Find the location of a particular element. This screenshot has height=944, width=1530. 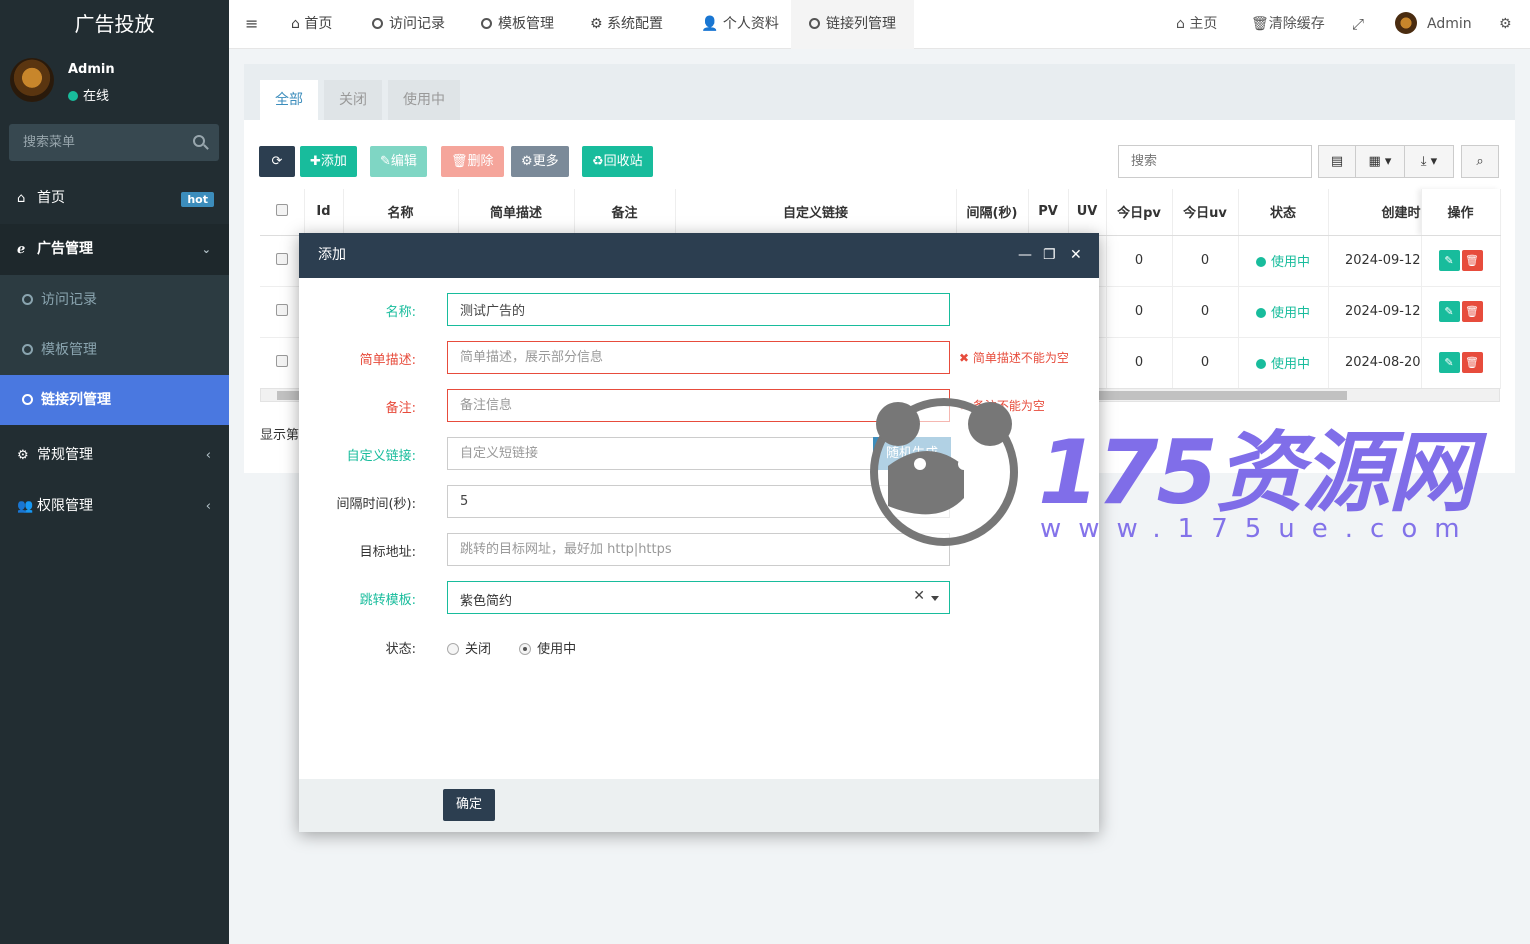

col-id: Id is located at coordinates (324, 212).